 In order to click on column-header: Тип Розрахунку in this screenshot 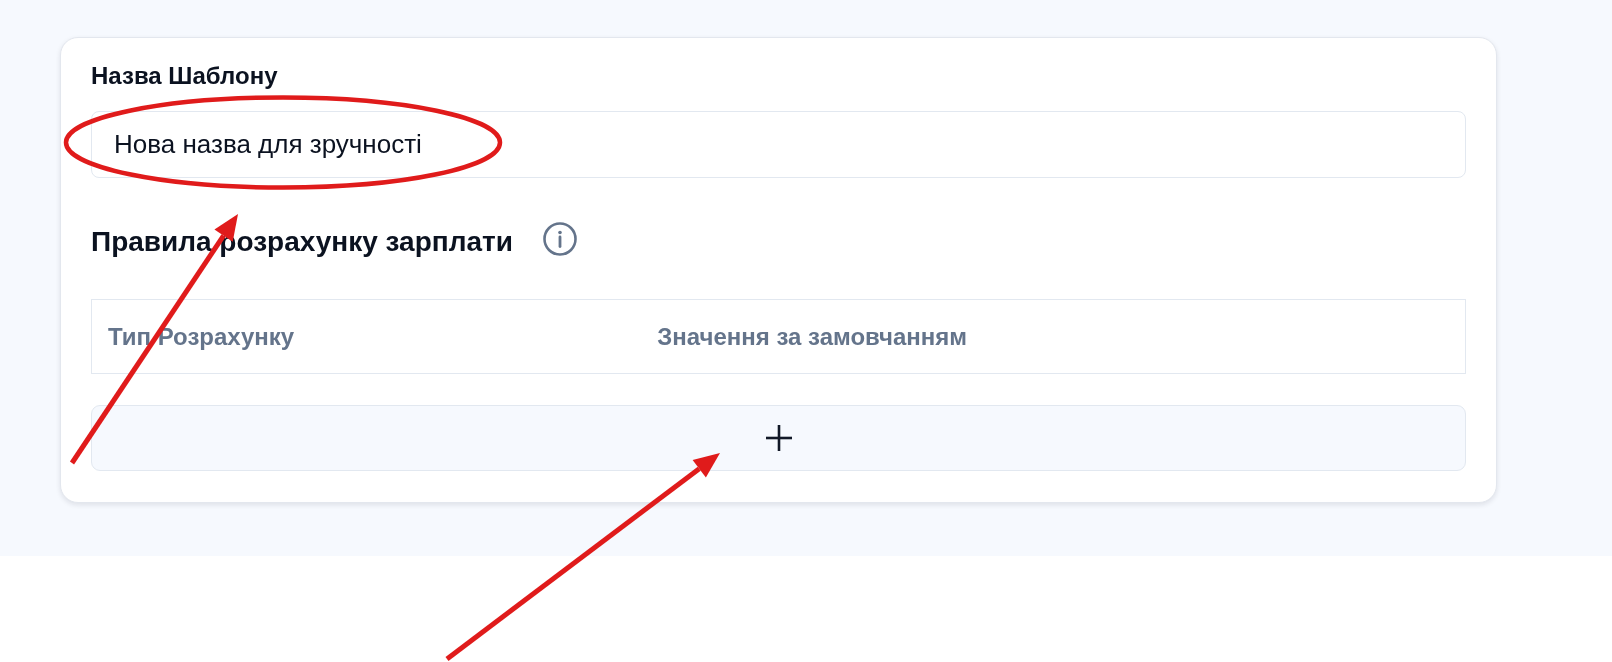, I will do `click(201, 336)`.